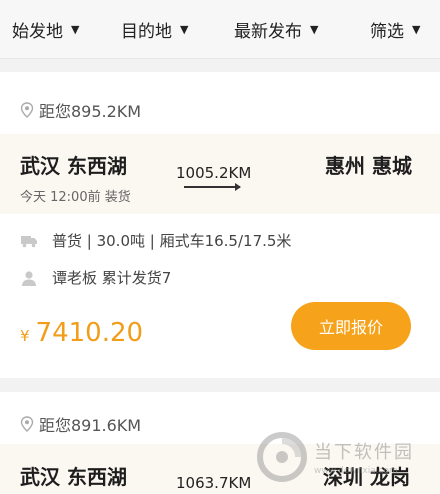  Describe the element at coordinates (29, 241) in the screenshot. I see `truck-icon` at that location.